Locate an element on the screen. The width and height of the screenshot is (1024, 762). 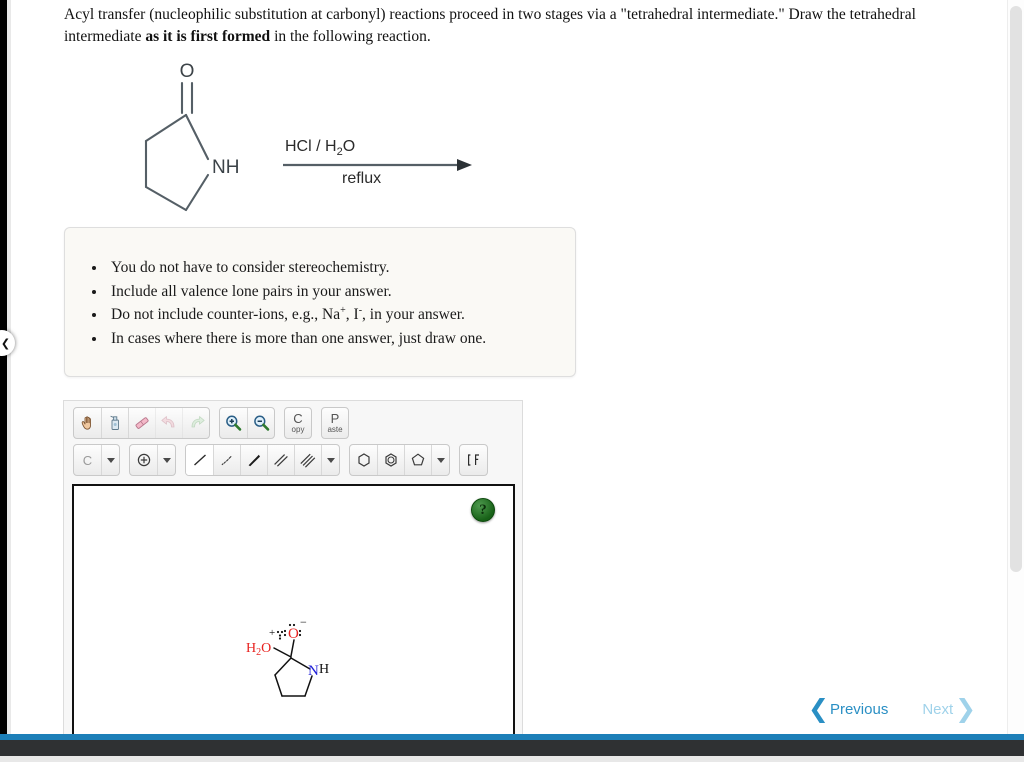
tool-group-zoom is located at coordinates (247, 423).